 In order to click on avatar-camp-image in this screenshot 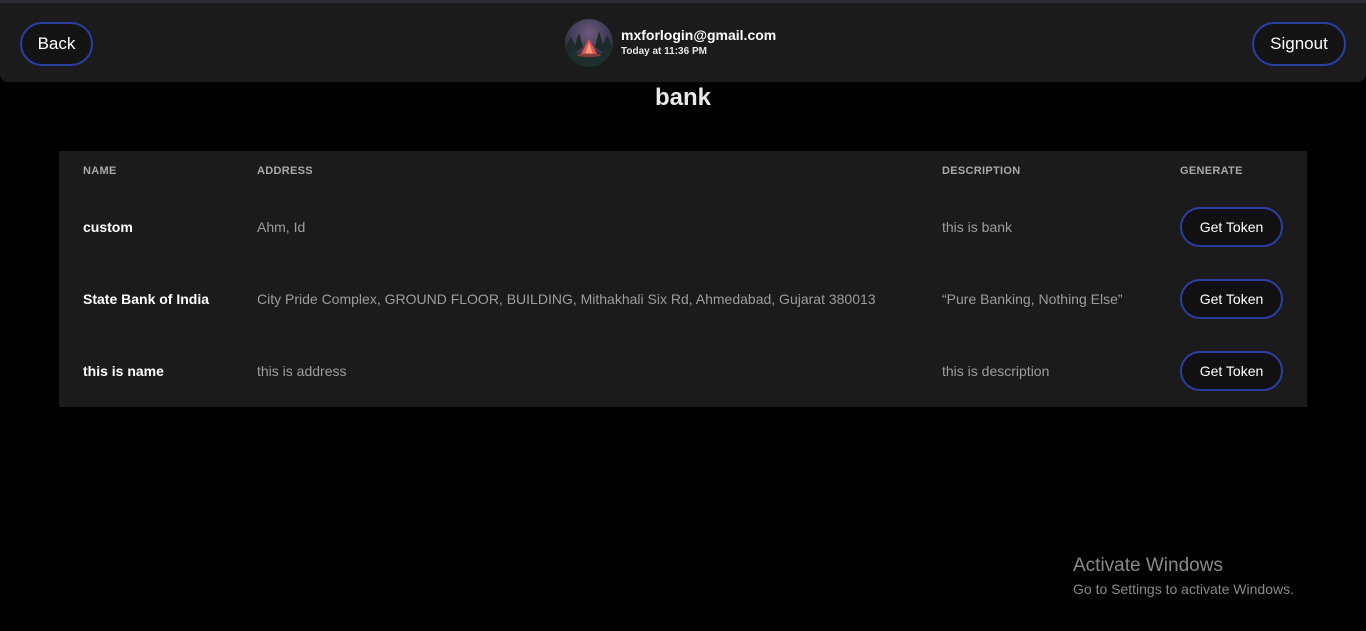, I will do `click(589, 43)`.